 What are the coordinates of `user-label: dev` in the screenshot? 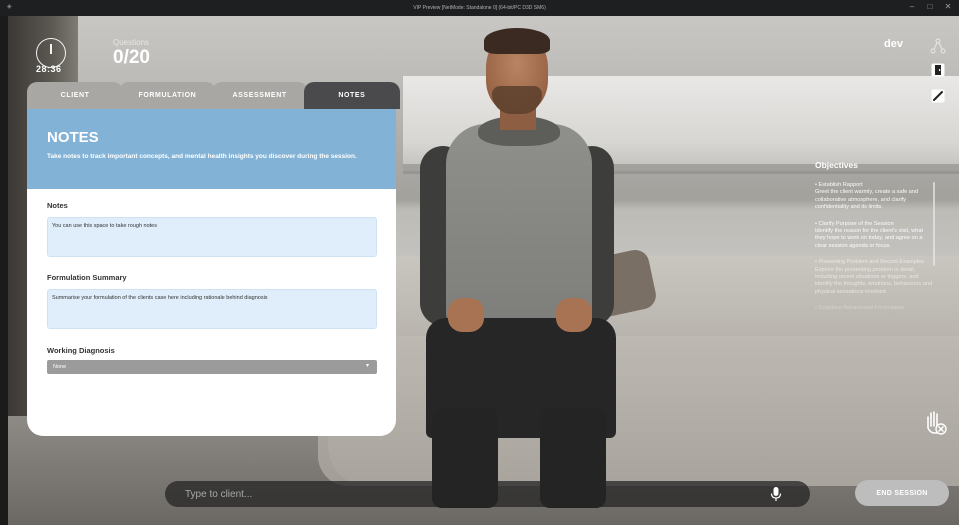 It's located at (893, 44).